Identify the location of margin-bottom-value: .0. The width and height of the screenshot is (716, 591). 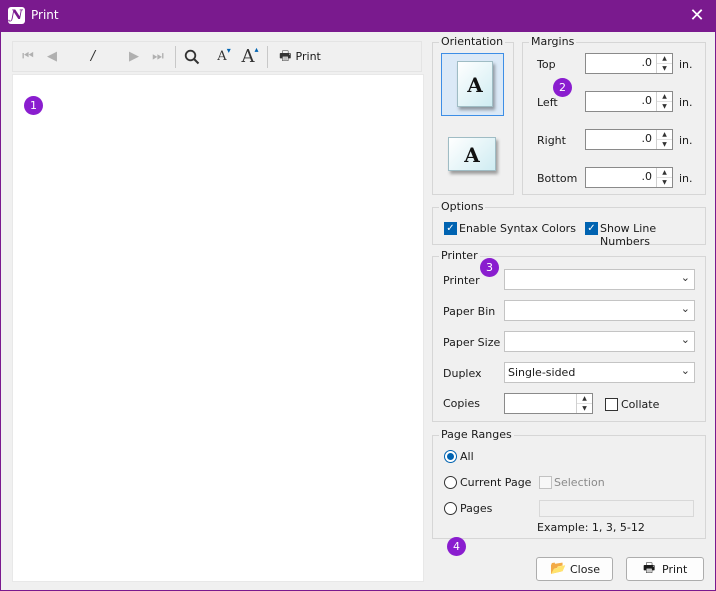
(647, 176).